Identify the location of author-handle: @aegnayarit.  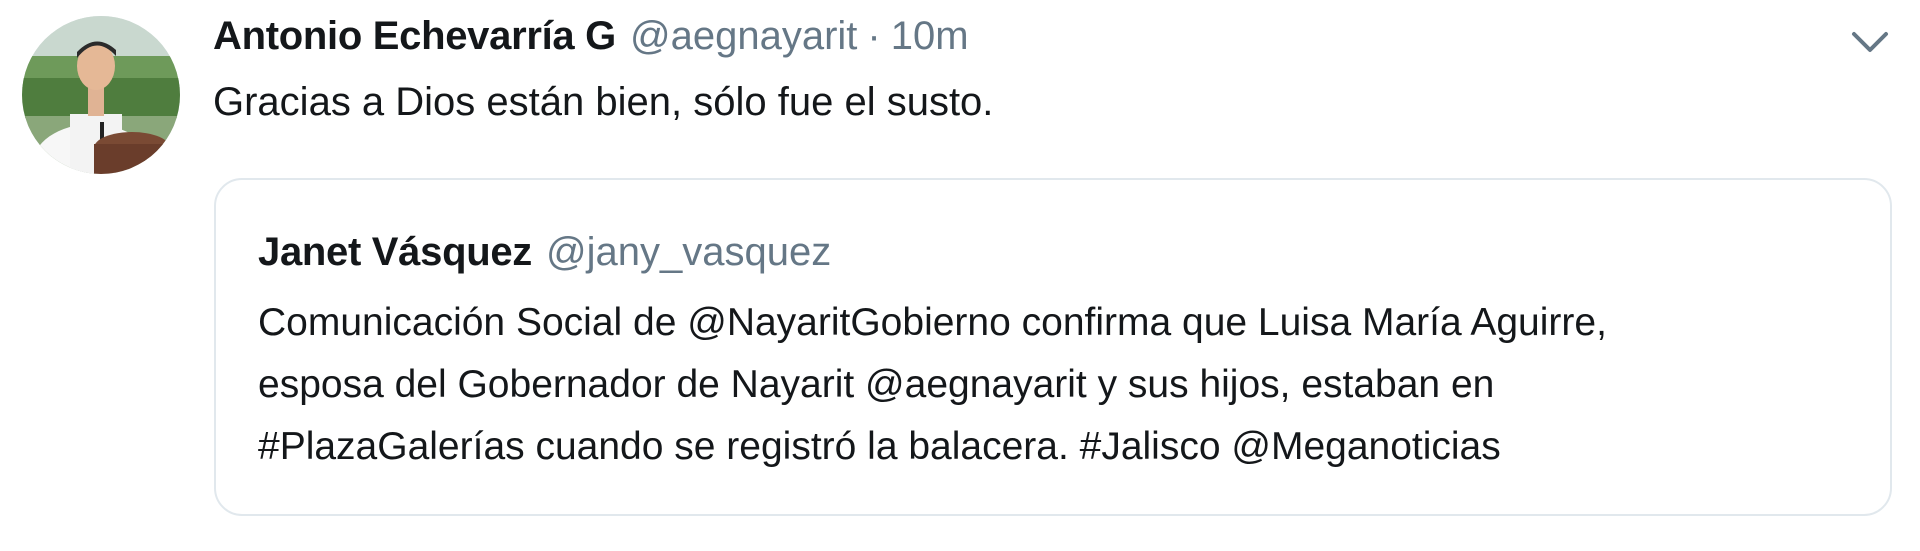
(743, 36).